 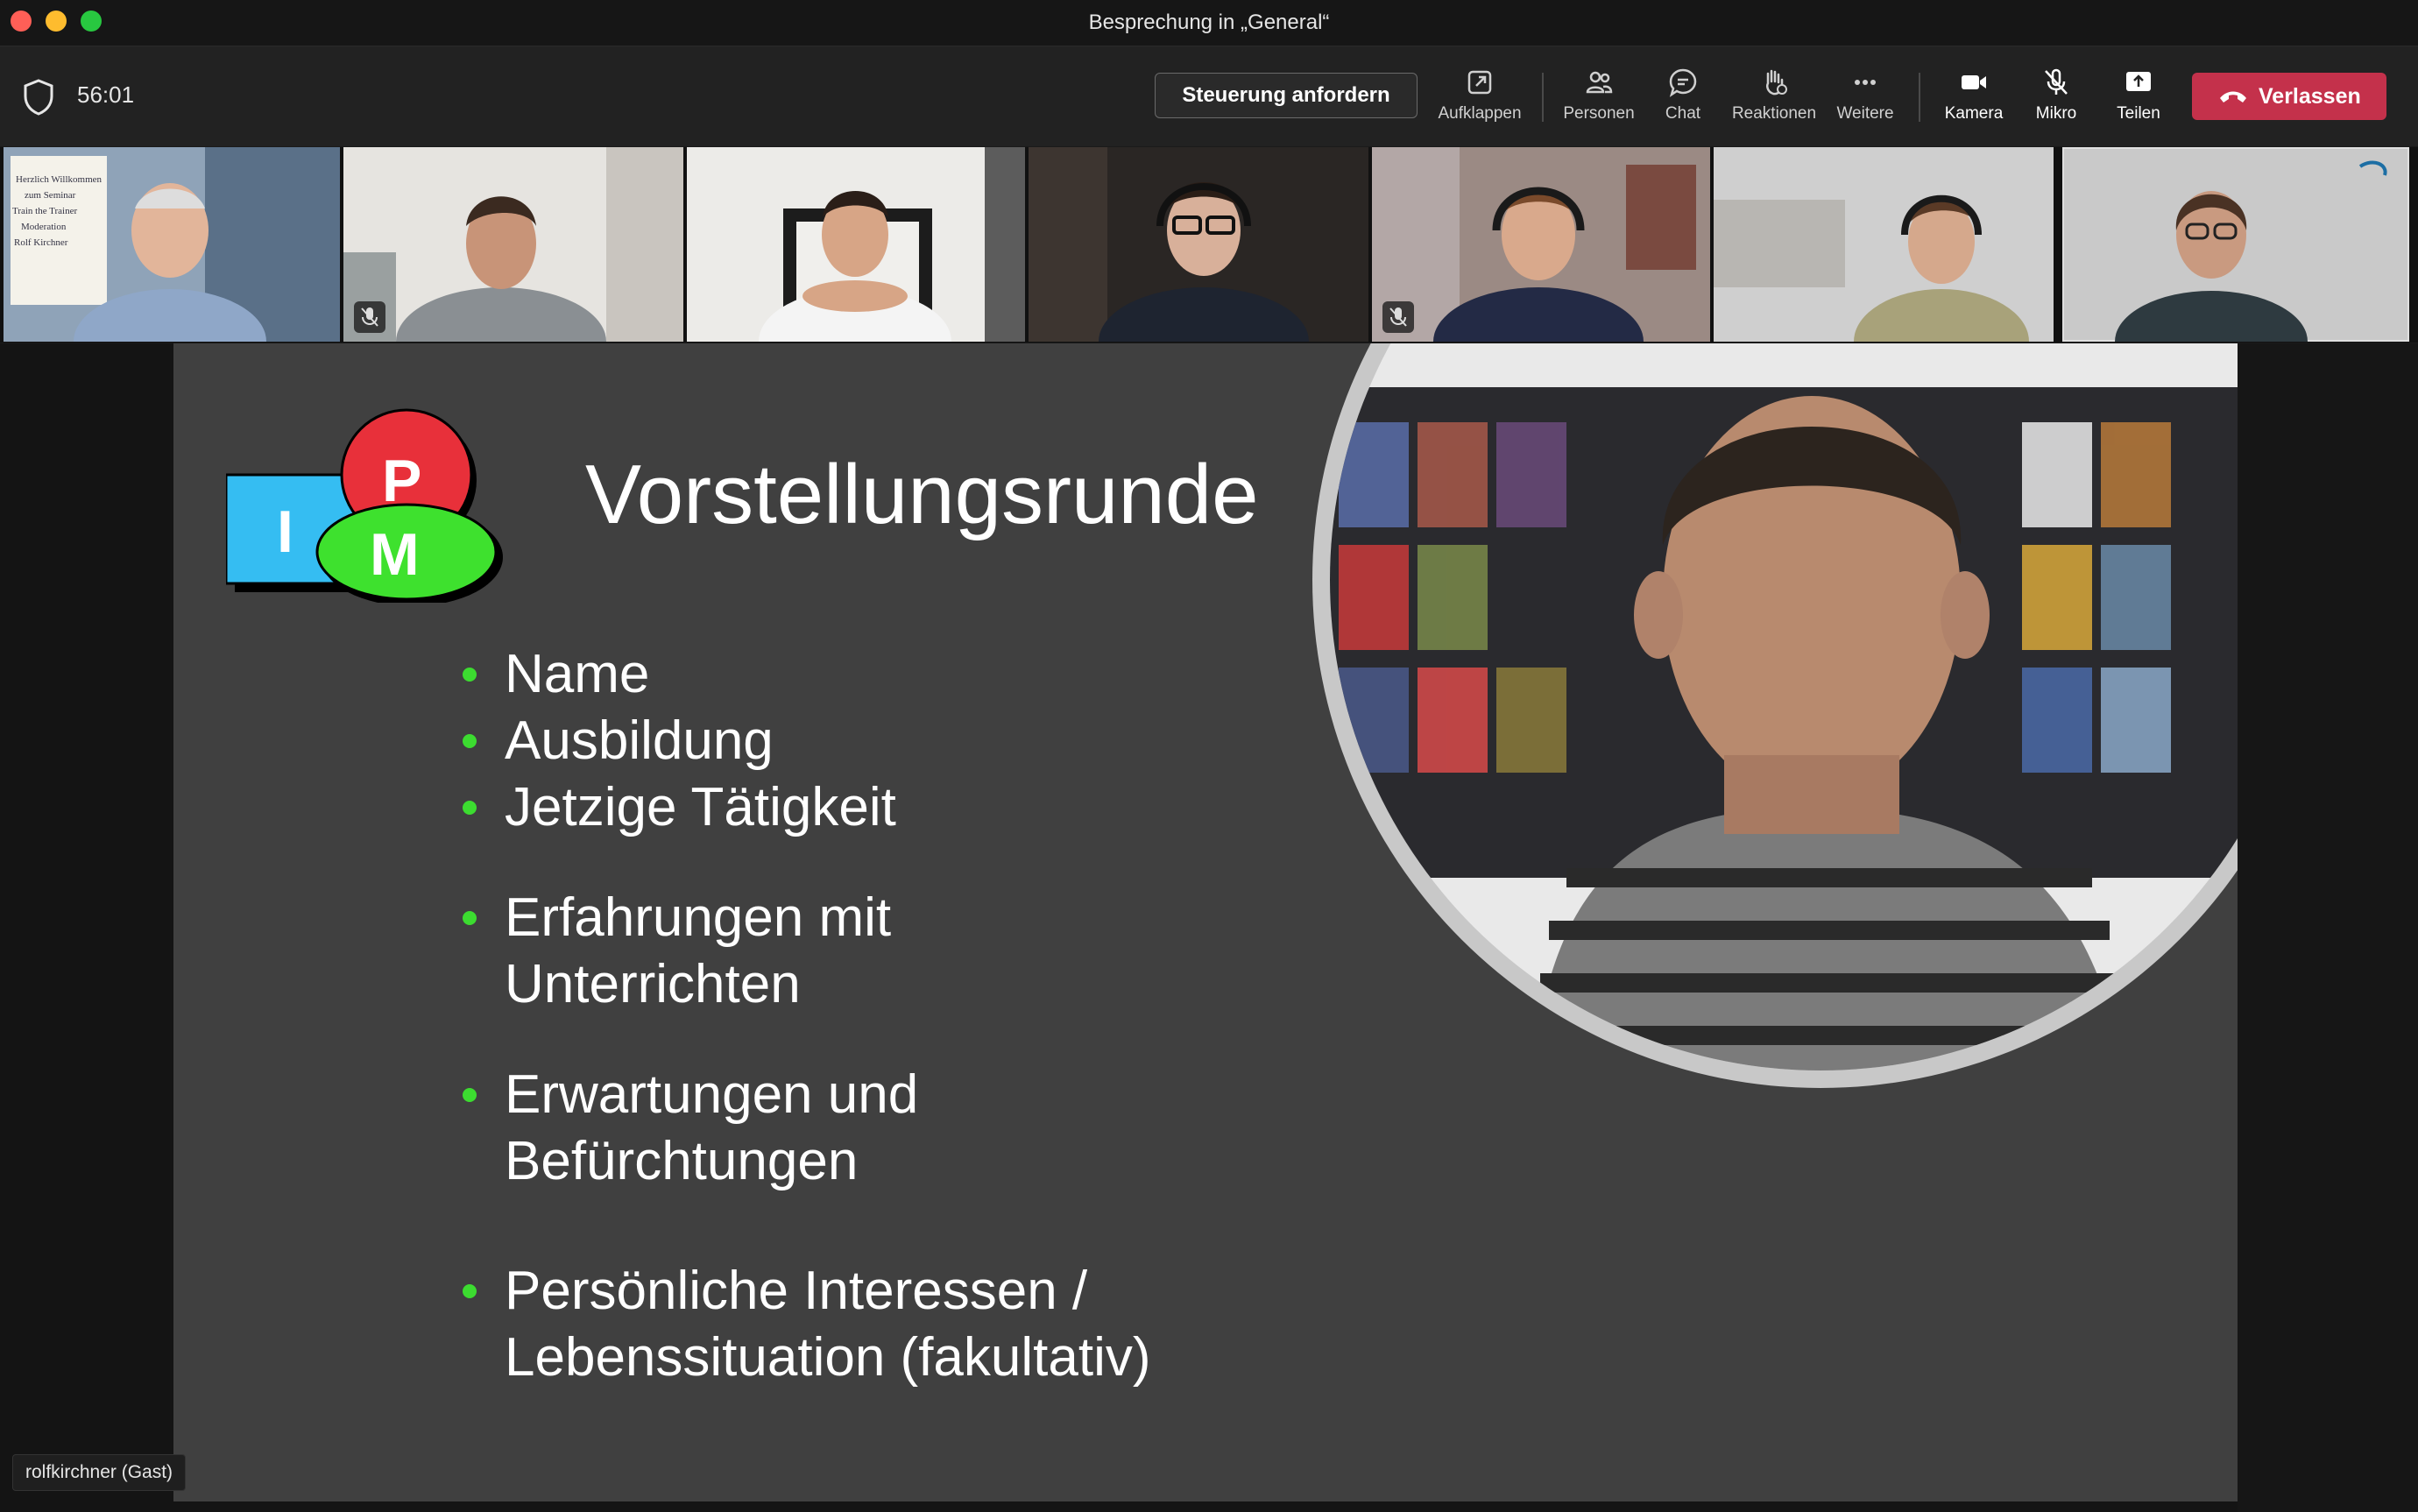 I want to click on share-screen-icon, so click(x=2138, y=81).